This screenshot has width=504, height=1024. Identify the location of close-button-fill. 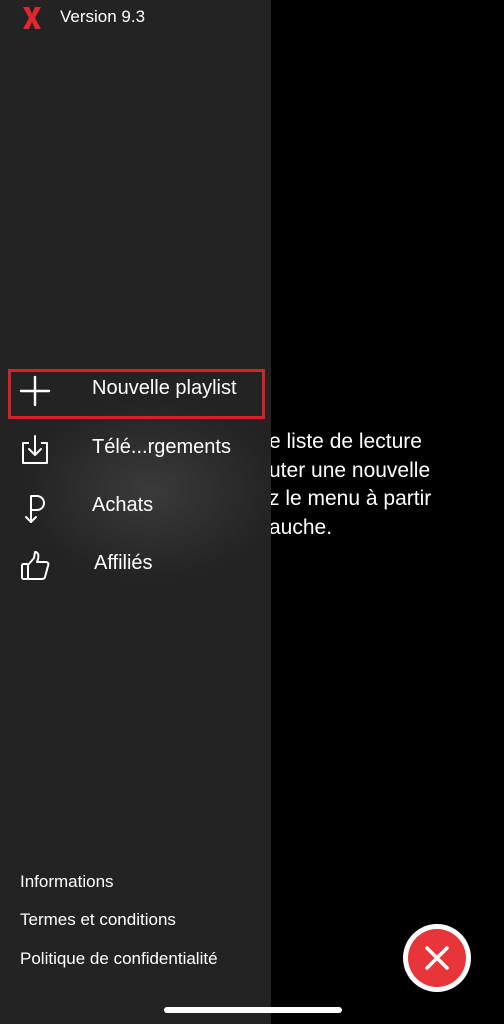
(437, 958).